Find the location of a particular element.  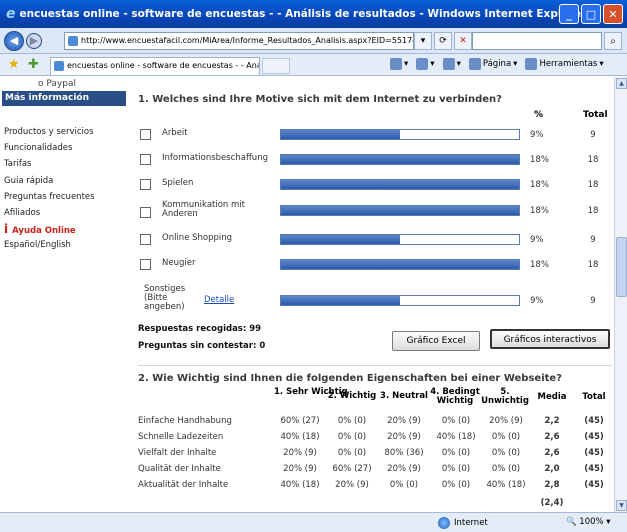

paypal-text: o Paypal is located at coordinates (57, 84).